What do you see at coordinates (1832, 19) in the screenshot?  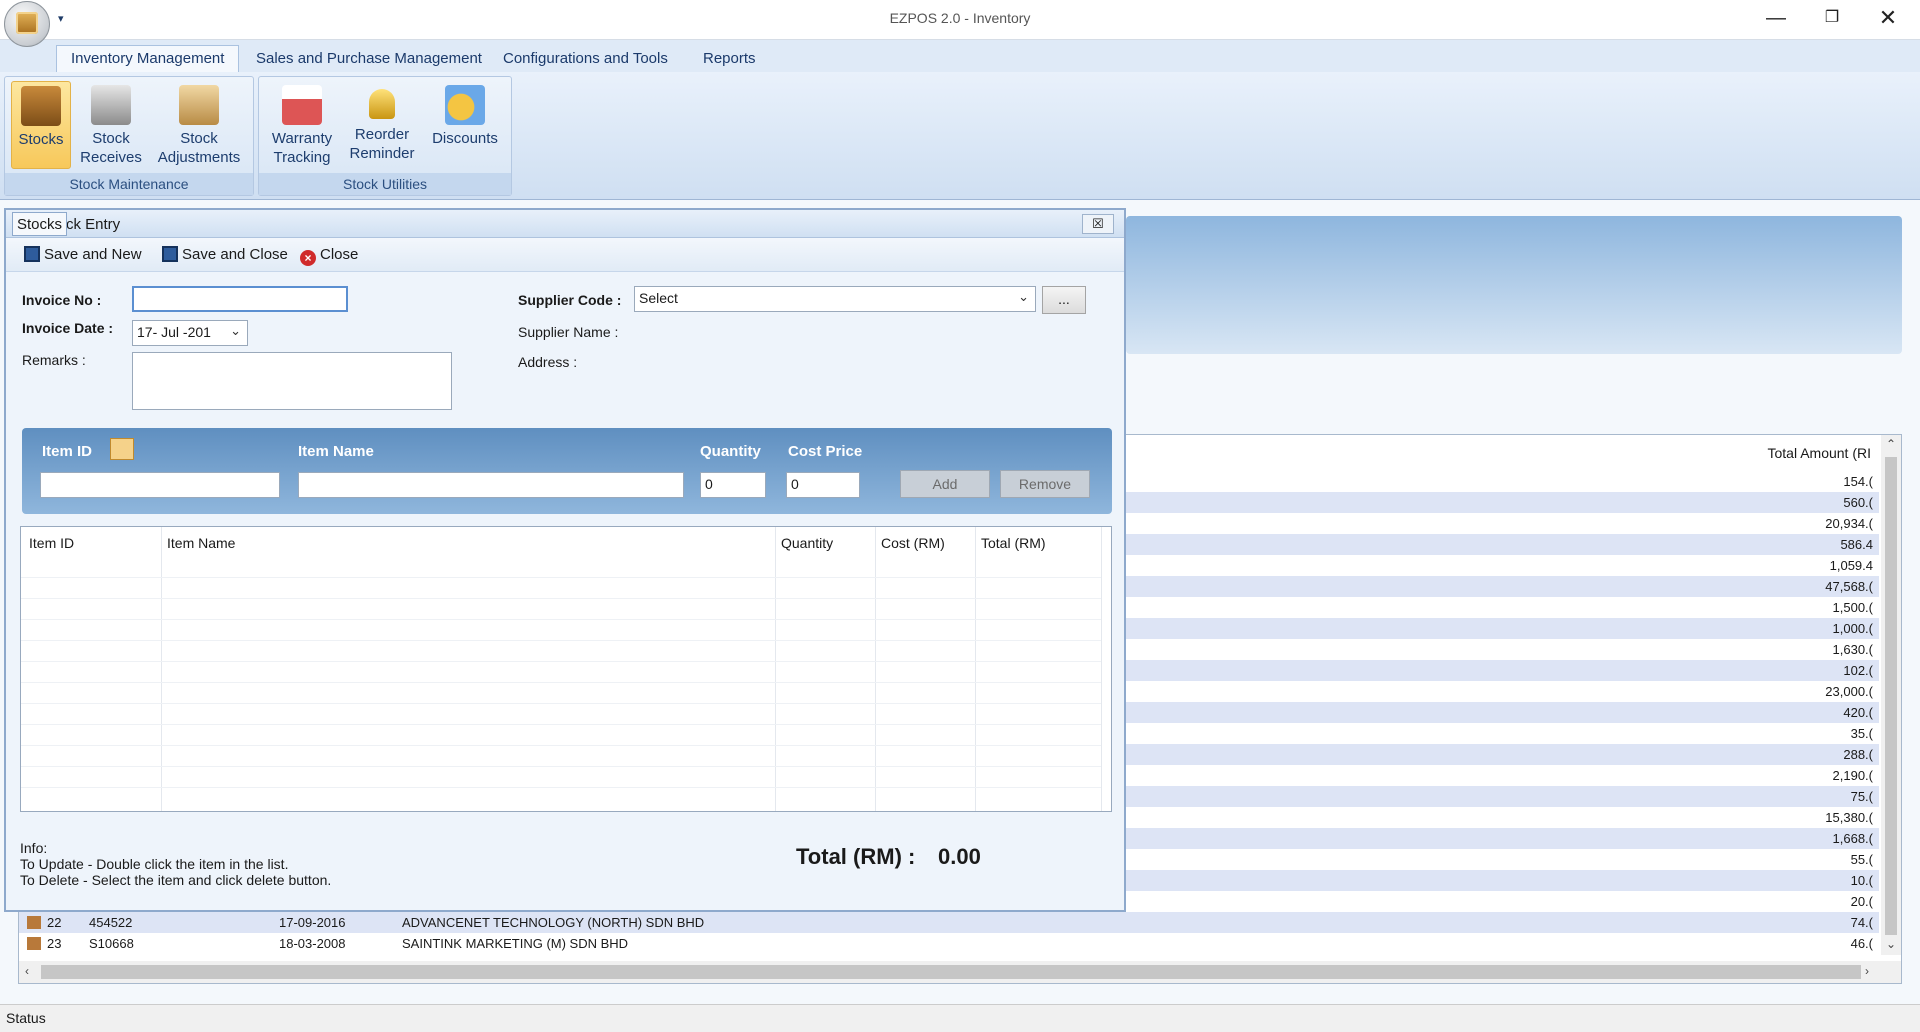 I see `maximize-button: ❐` at bounding box center [1832, 19].